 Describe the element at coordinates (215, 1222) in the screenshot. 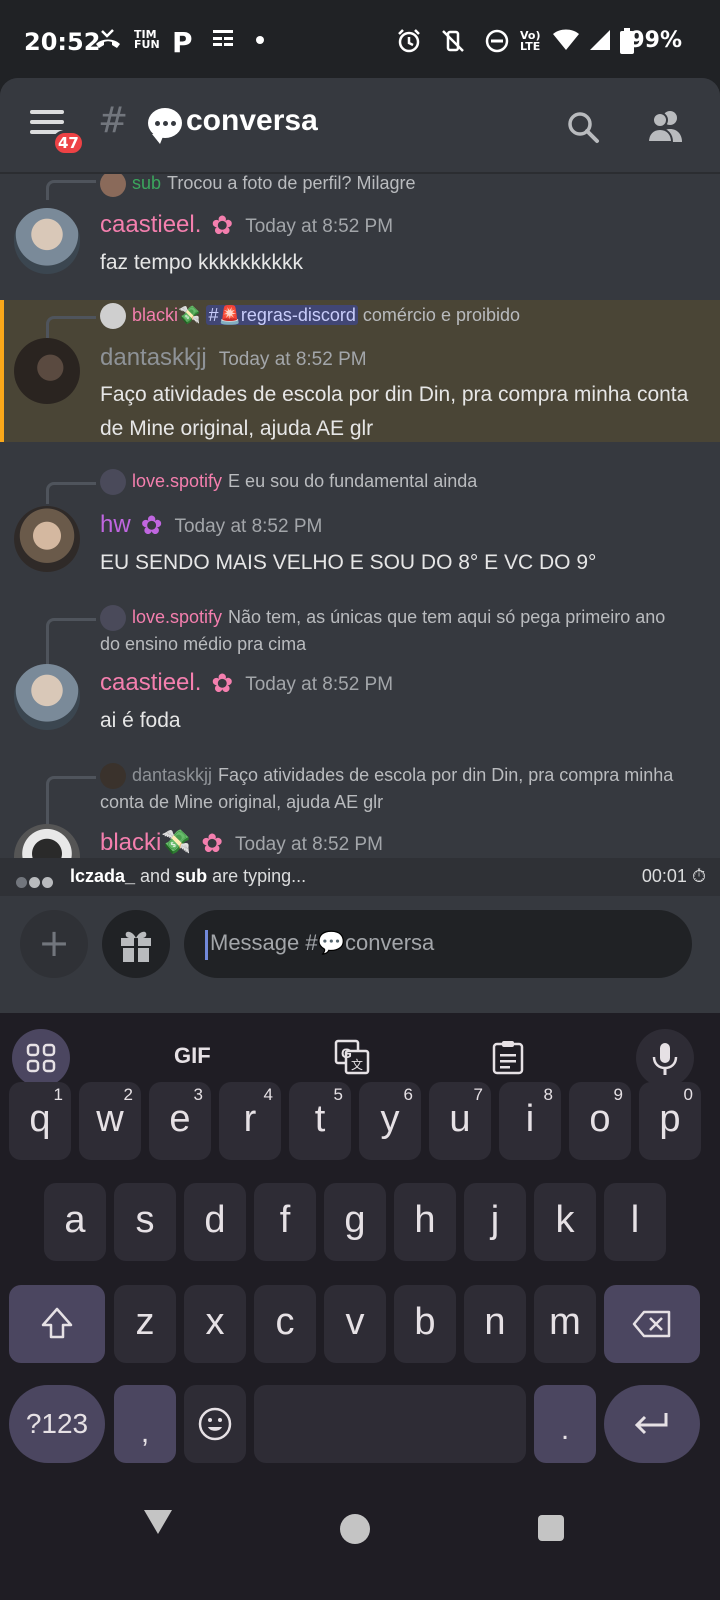

I see `key-d: d` at that location.